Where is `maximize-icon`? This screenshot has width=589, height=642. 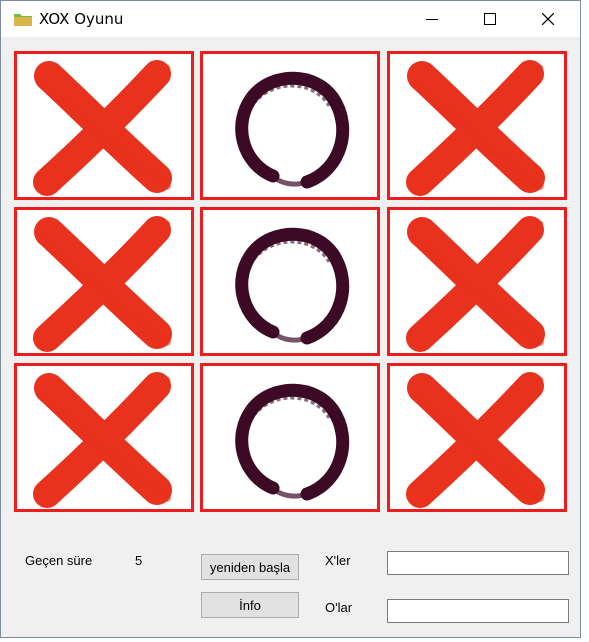 maximize-icon is located at coordinates (490, 19).